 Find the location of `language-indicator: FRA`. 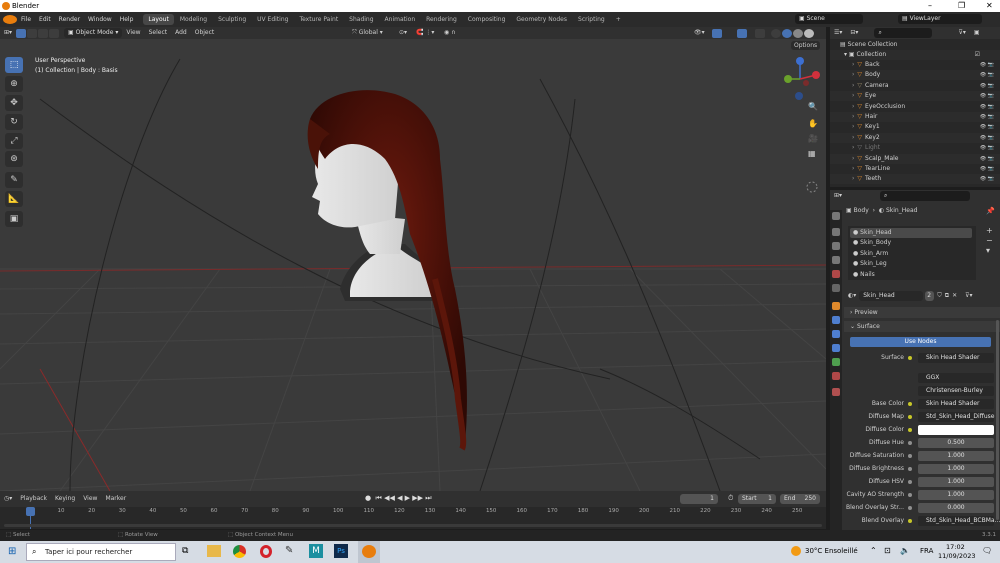

language-indicator: FRA is located at coordinates (926, 551).